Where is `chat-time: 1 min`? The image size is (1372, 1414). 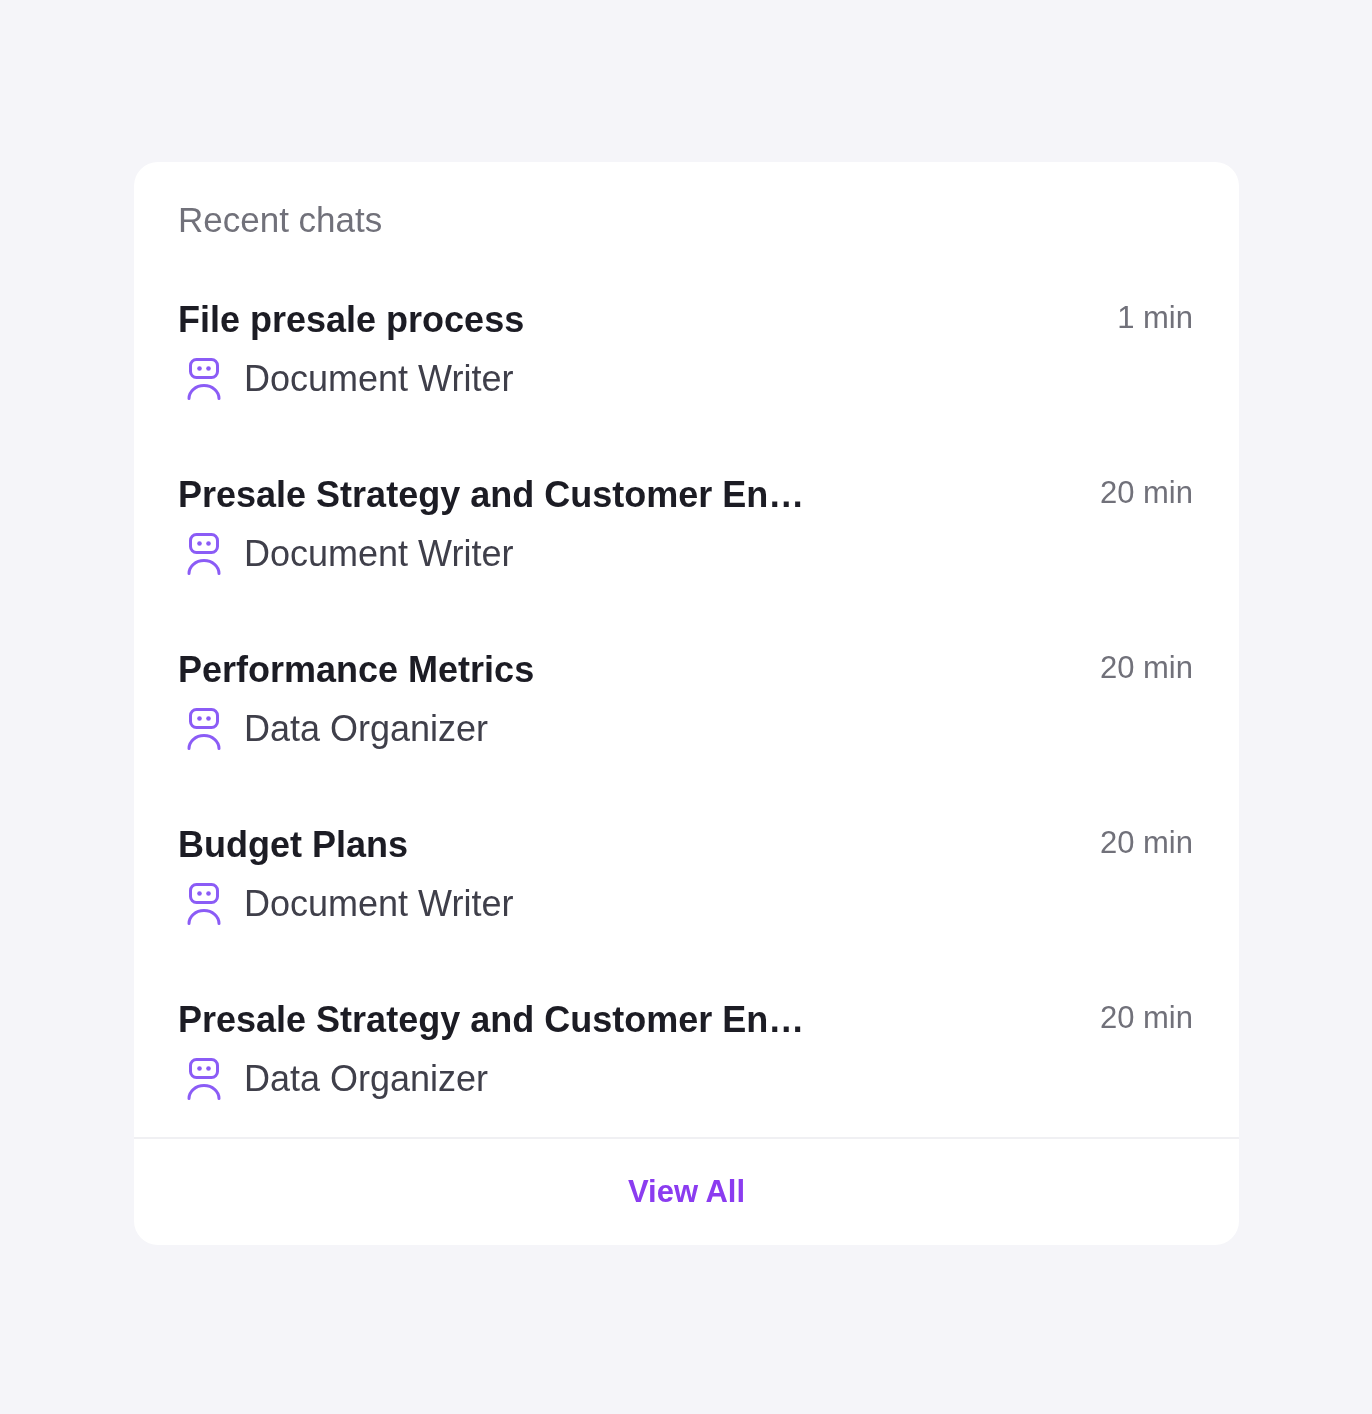 chat-time: 1 min is located at coordinates (1155, 318).